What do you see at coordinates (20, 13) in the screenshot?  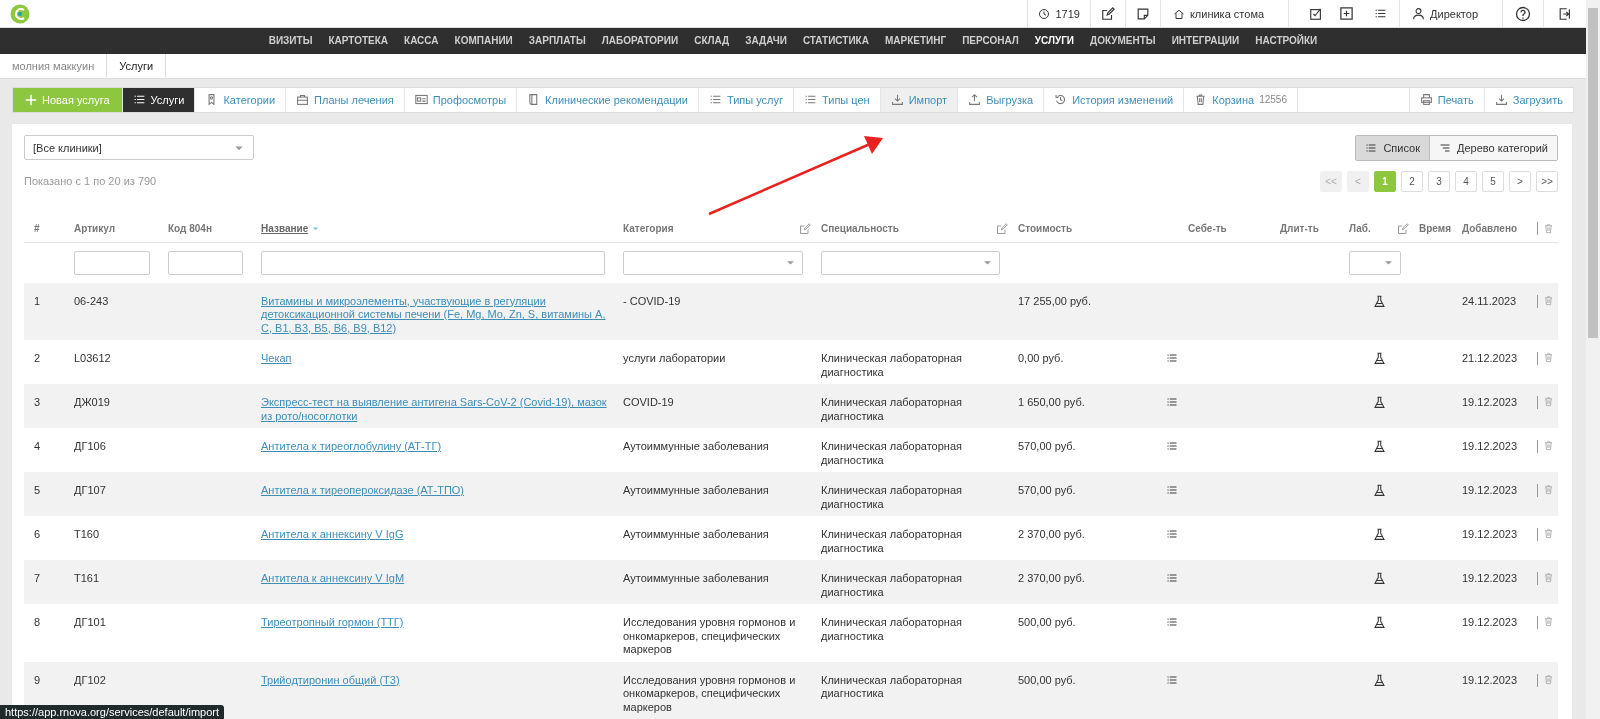 I see `logo-icon` at bounding box center [20, 13].